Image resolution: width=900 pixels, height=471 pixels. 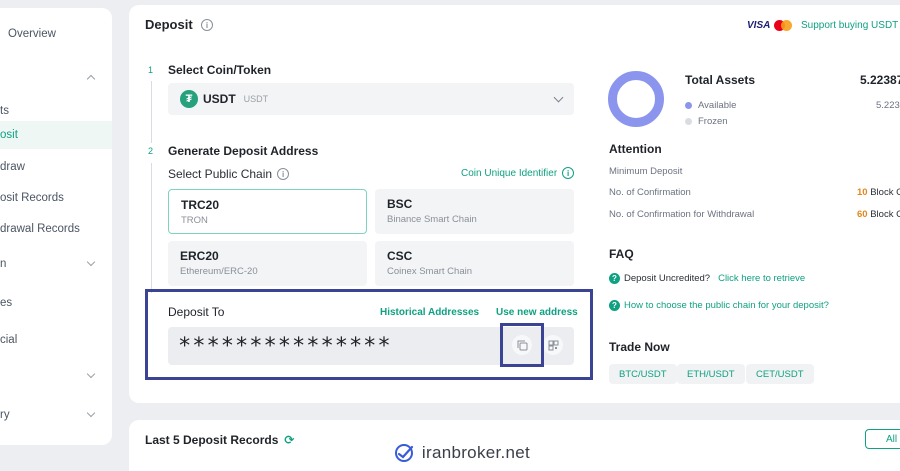 I want to click on step-number: 1, so click(x=151, y=70).